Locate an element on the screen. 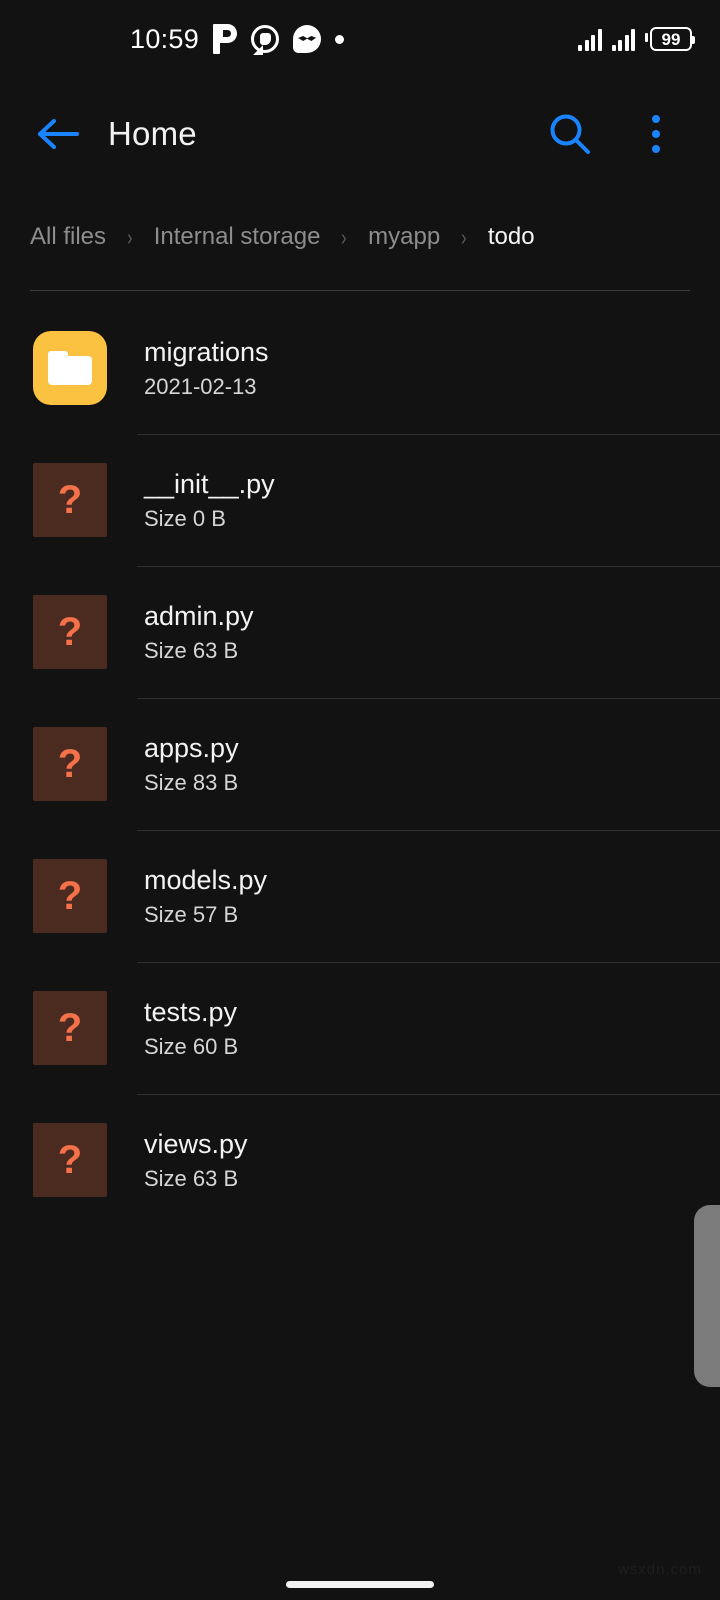  breadcrumb-item-myapp: myapp is located at coordinates (404, 237).